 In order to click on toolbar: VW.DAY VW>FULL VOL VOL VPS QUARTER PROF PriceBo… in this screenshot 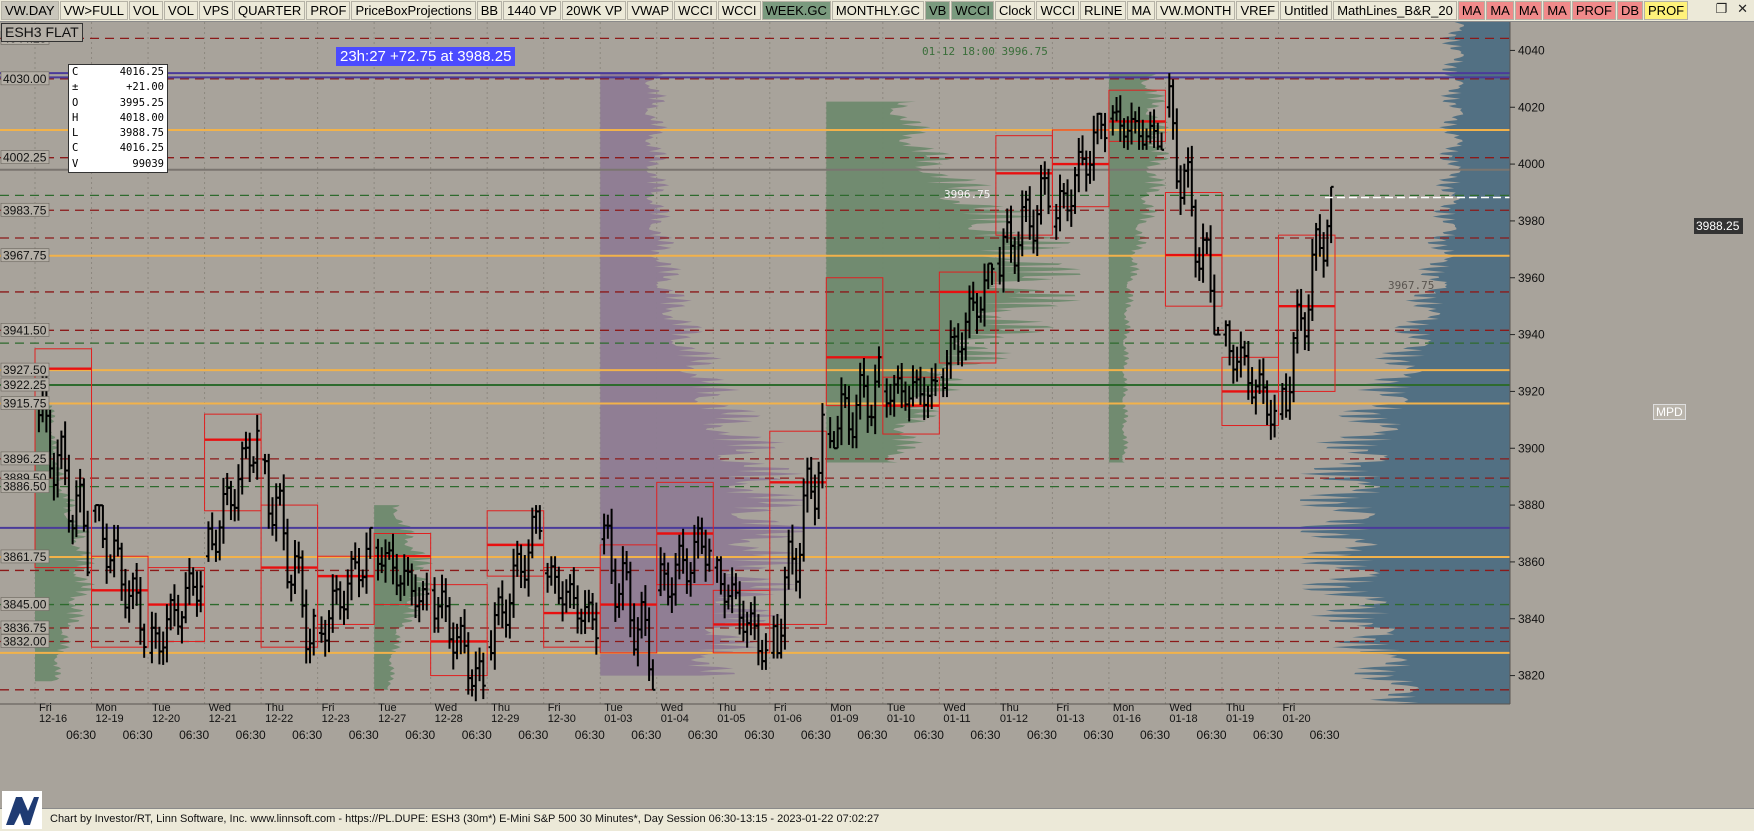, I will do `click(877, 11)`.